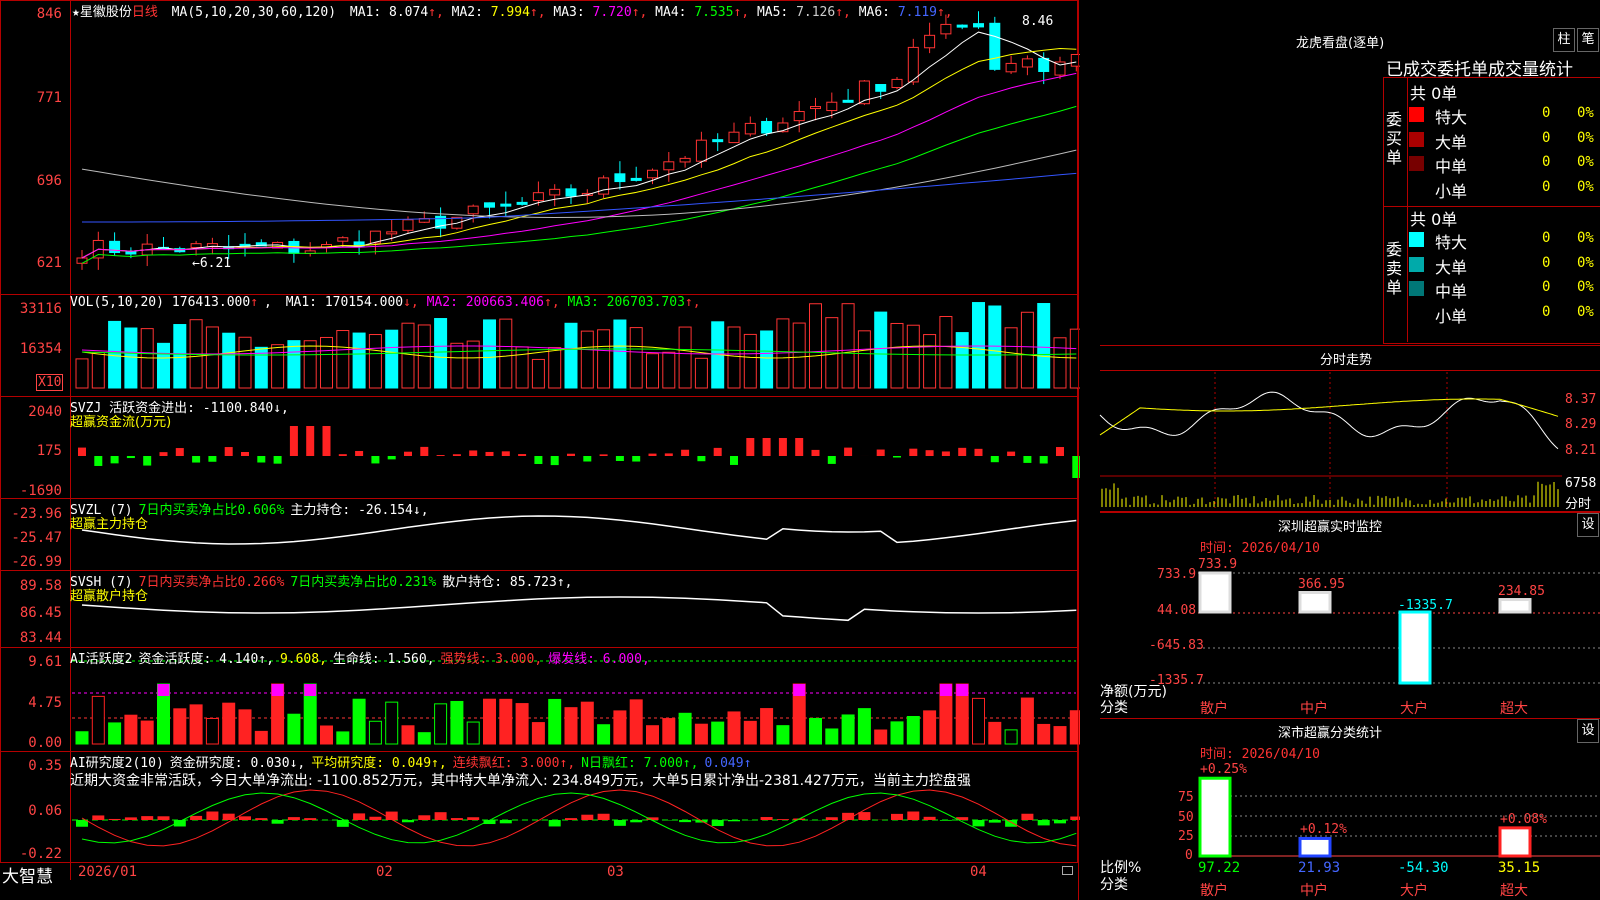 This screenshot has height=900, width=1600. What do you see at coordinates (1350, 441) in the screenshot?
I see `intraday-box` at bounding box center [1350, 441].